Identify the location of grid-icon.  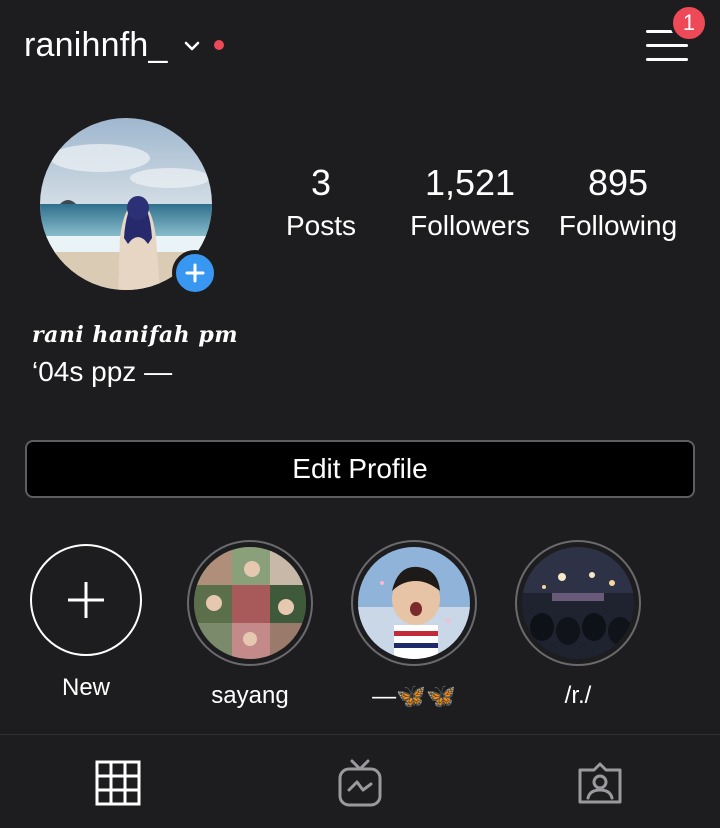
(118, 783).